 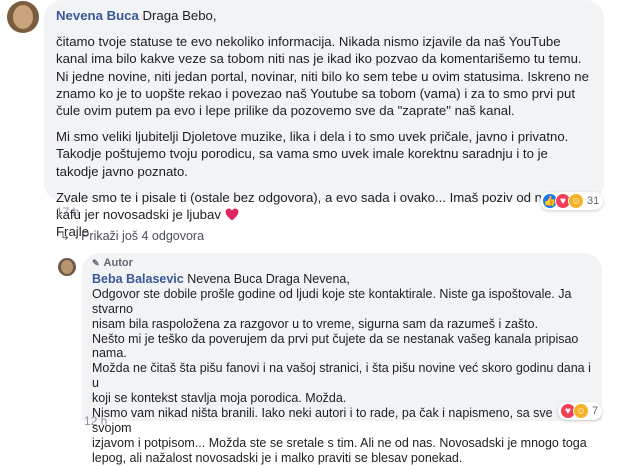 I want to click on reply-header: Beba Balasevic Nevena Buca Draga Nevena,, so click(x=342, y=279).